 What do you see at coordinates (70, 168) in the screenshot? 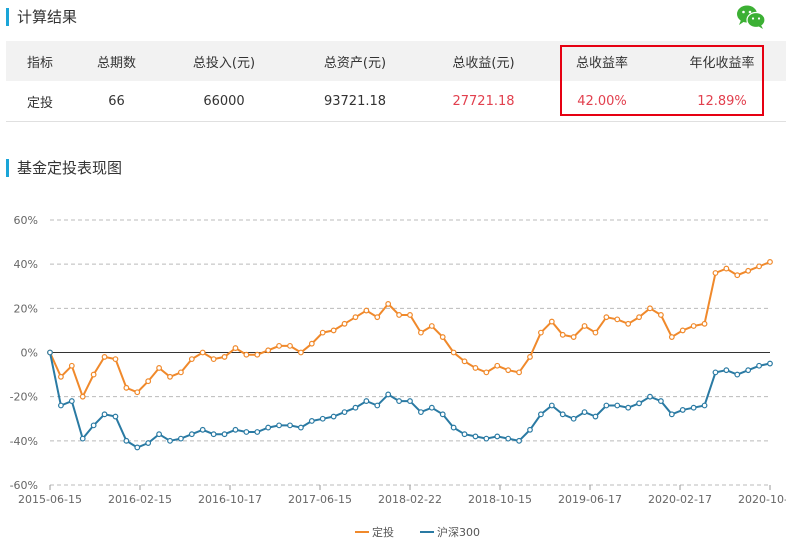
I see `chart-section-title-text: 基金定投表现图` at bounding box center [70, 168].